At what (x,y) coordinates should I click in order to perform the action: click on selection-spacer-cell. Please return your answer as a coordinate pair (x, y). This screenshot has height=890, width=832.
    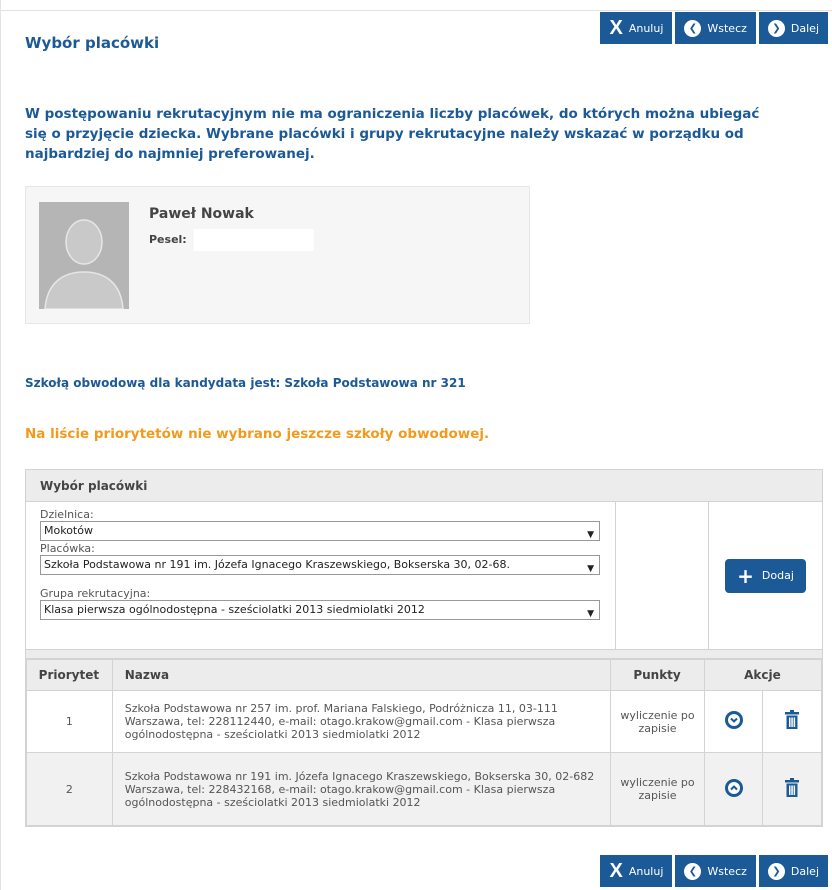
    Looking at the image, I should click on (662, 575).